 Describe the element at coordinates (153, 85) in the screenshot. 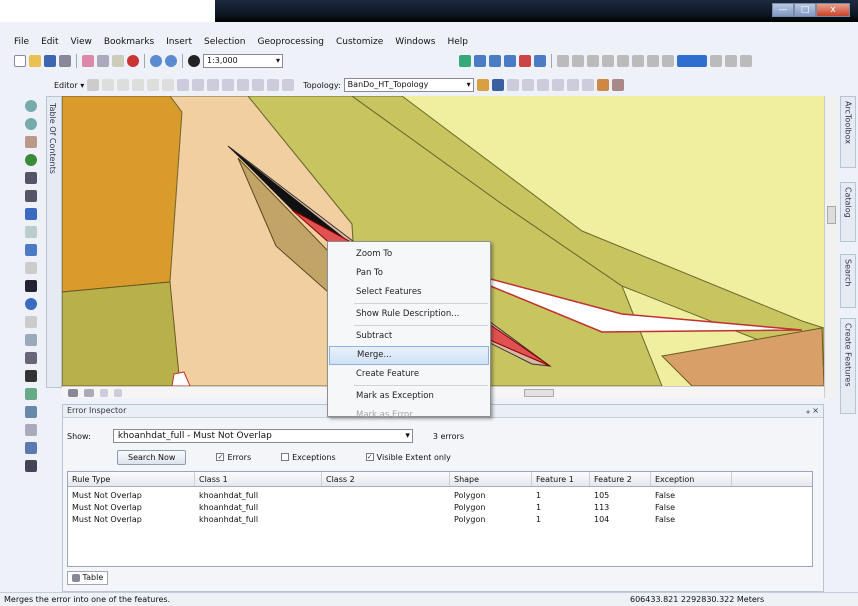

I see `trace-icon` at that location.